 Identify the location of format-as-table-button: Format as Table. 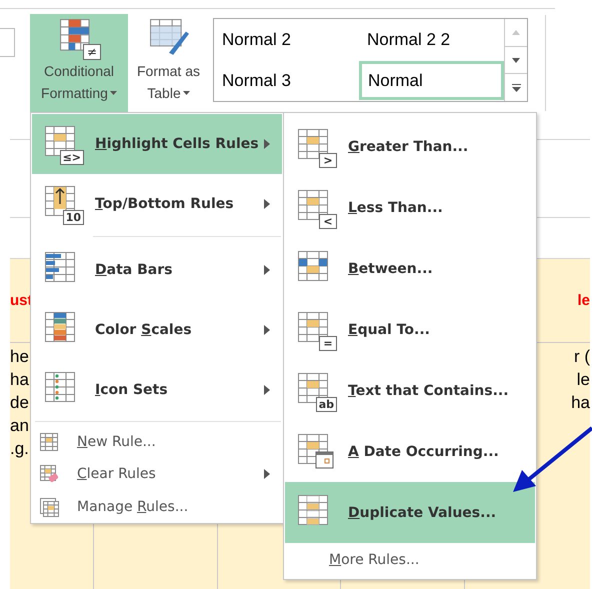
(168, 63).